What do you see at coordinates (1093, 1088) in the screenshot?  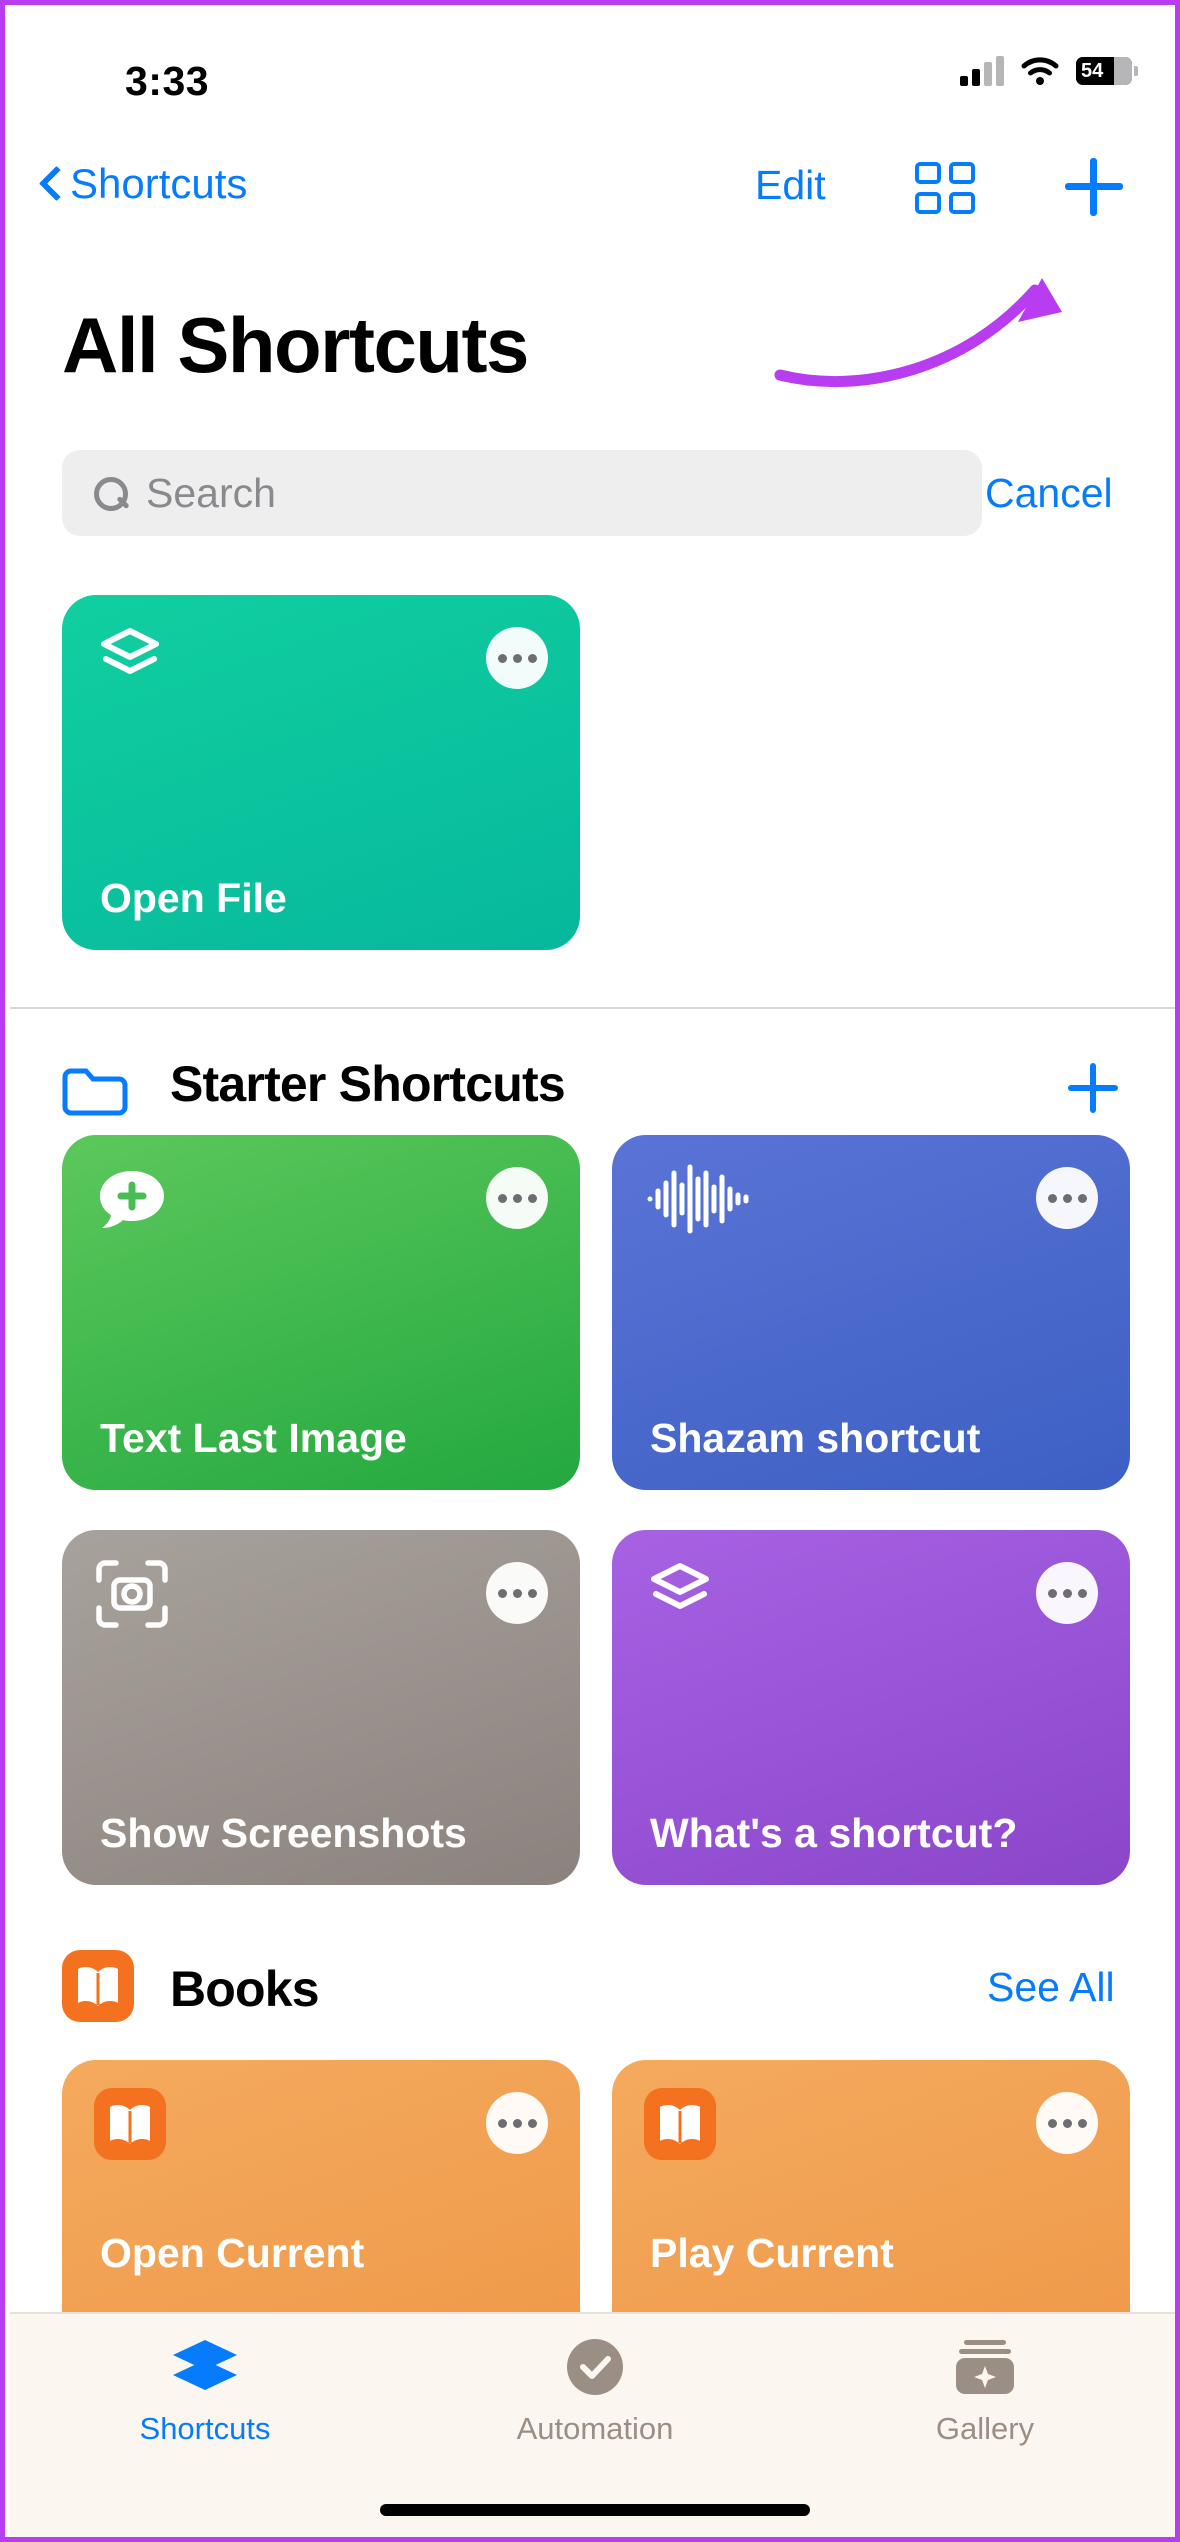 I see `section-add-button` at bounding box center [1093, 1088].